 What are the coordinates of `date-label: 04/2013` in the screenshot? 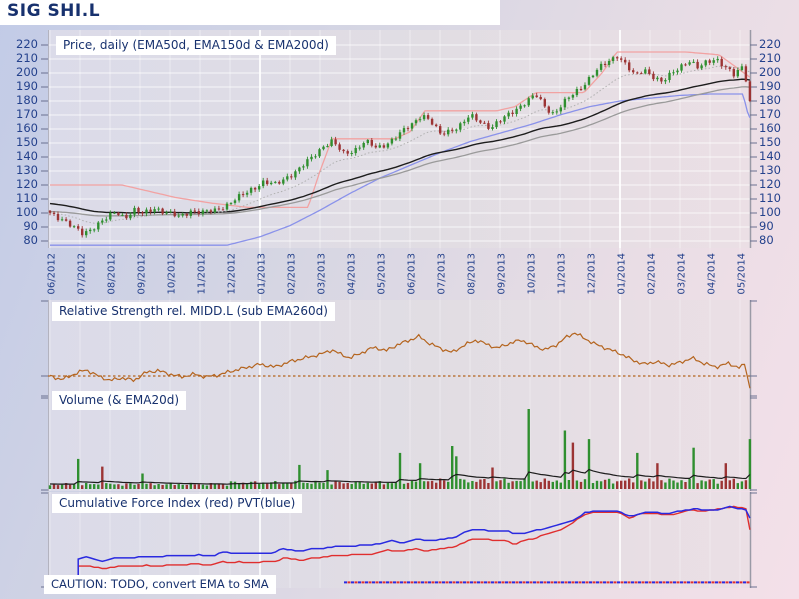 It's located at (352, 273).